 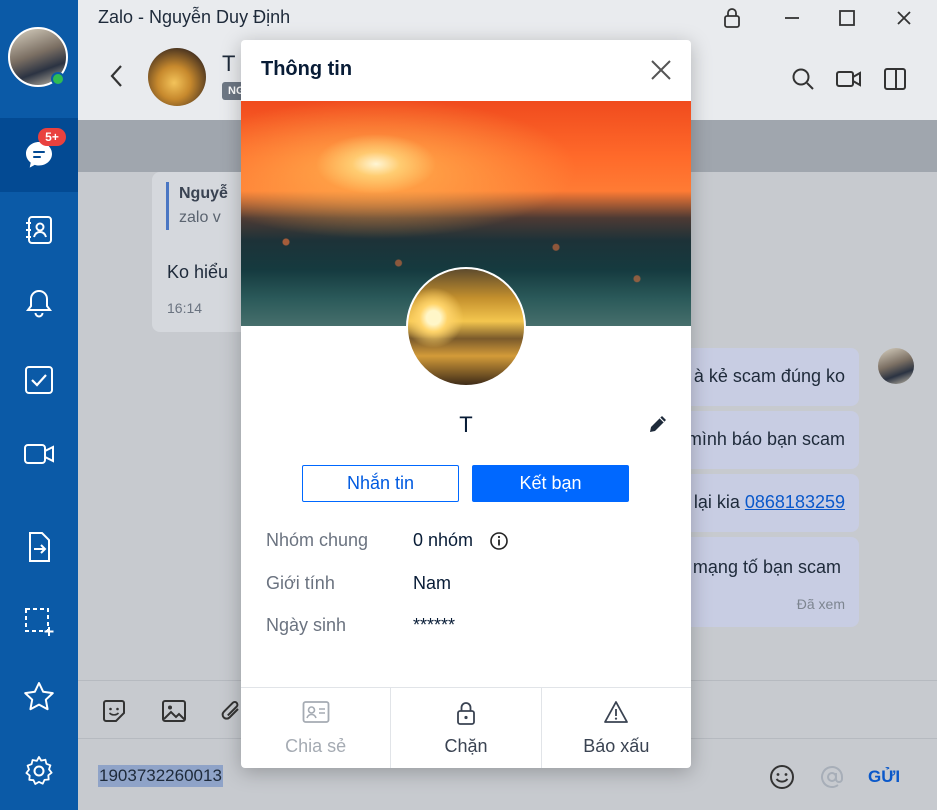 I want to click on nav-contacts, so click(x=39, y=230).